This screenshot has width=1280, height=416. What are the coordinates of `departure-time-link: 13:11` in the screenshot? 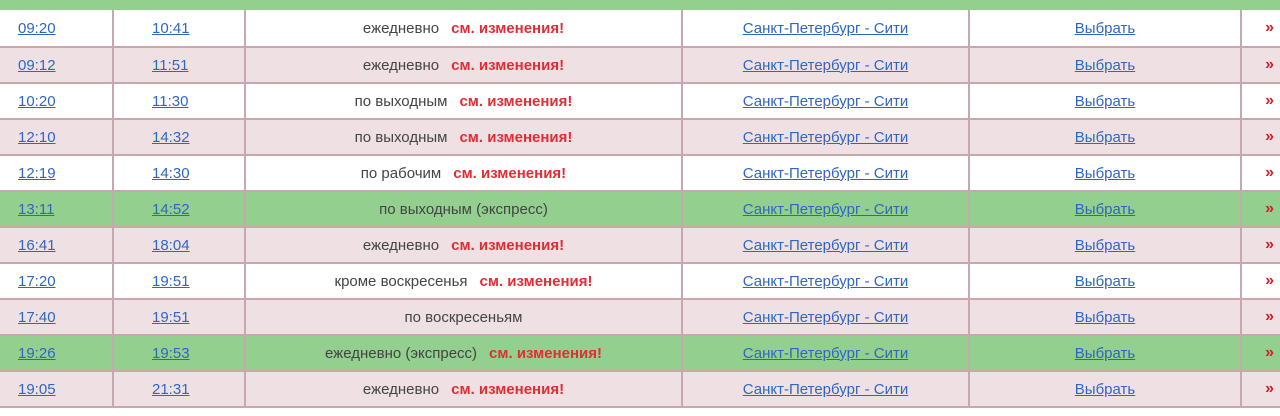 It's located at (36, 209).